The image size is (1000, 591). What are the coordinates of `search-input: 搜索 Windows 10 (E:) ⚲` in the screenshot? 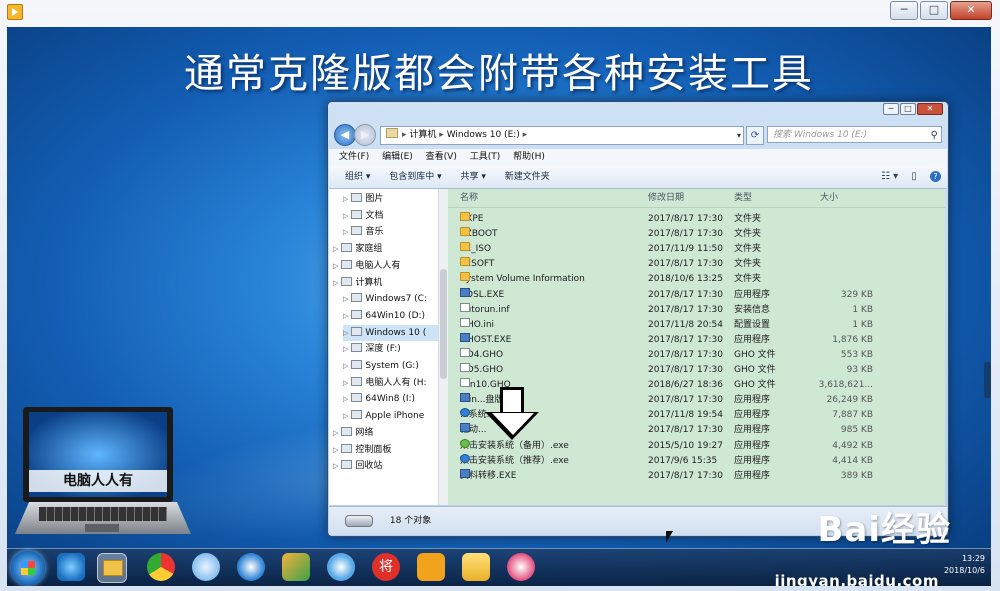 It's located at (854, 134).